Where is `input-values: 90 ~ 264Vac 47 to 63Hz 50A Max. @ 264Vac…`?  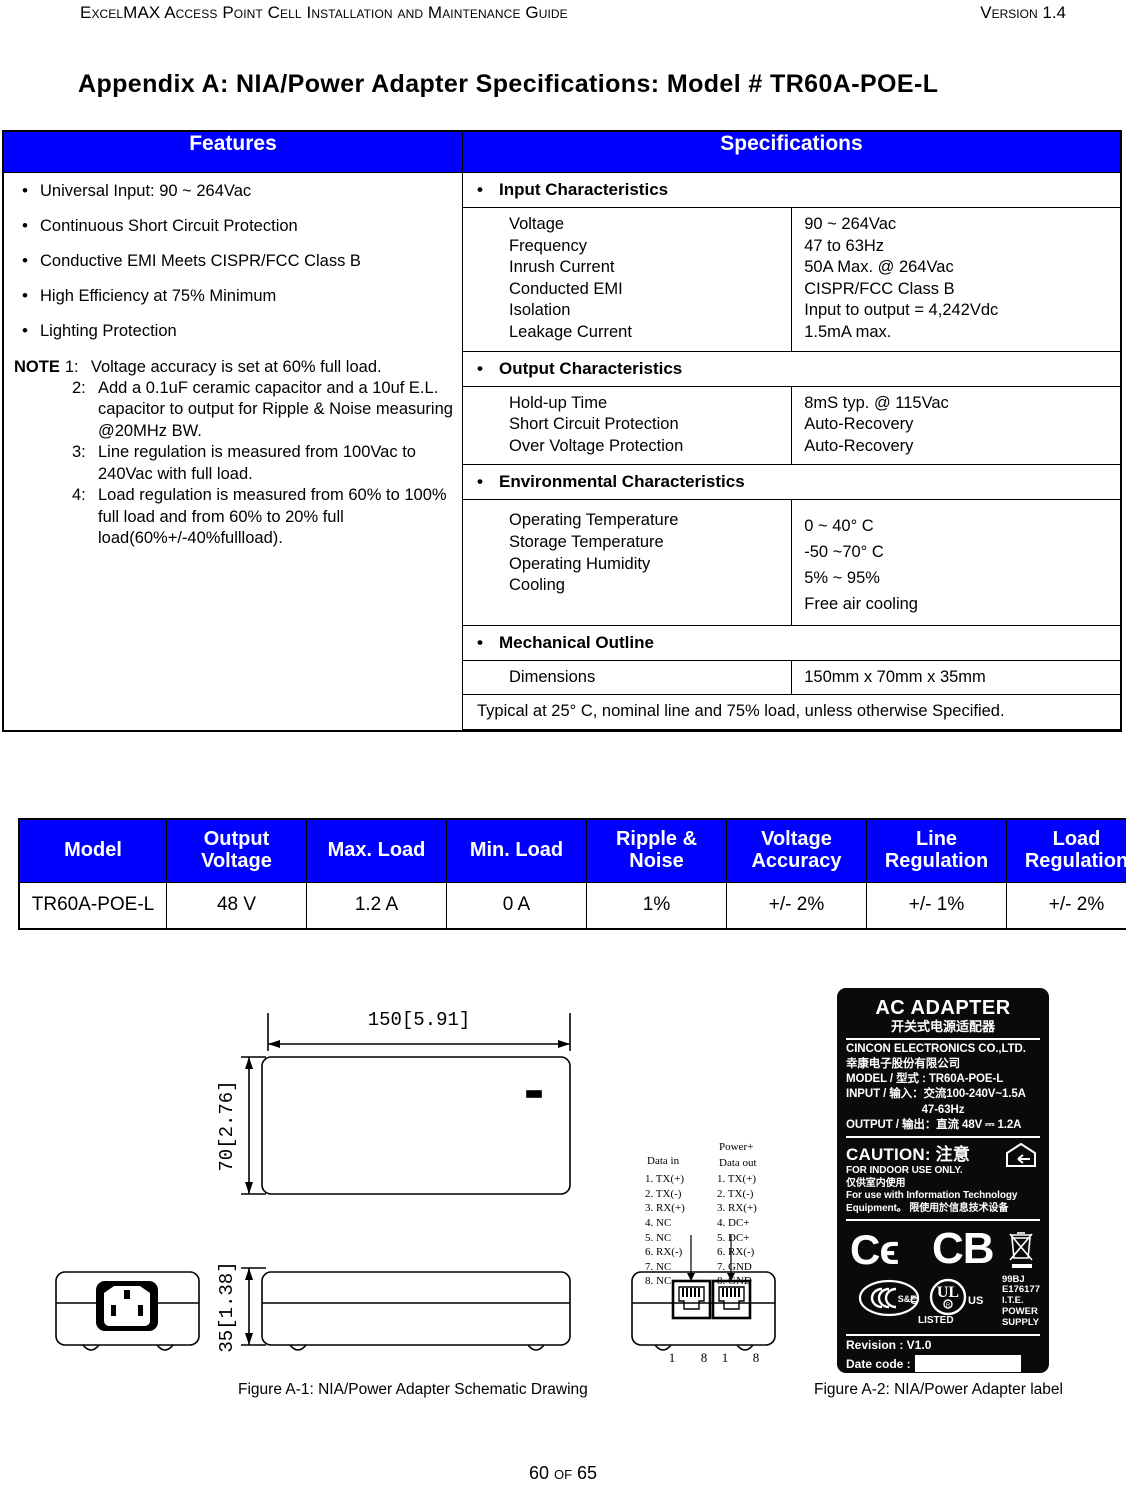
input-values: 90 ~ 264Vac 47 to 63Hz 50A Max. @ 264Vac… is located at coordinates (956, 279).